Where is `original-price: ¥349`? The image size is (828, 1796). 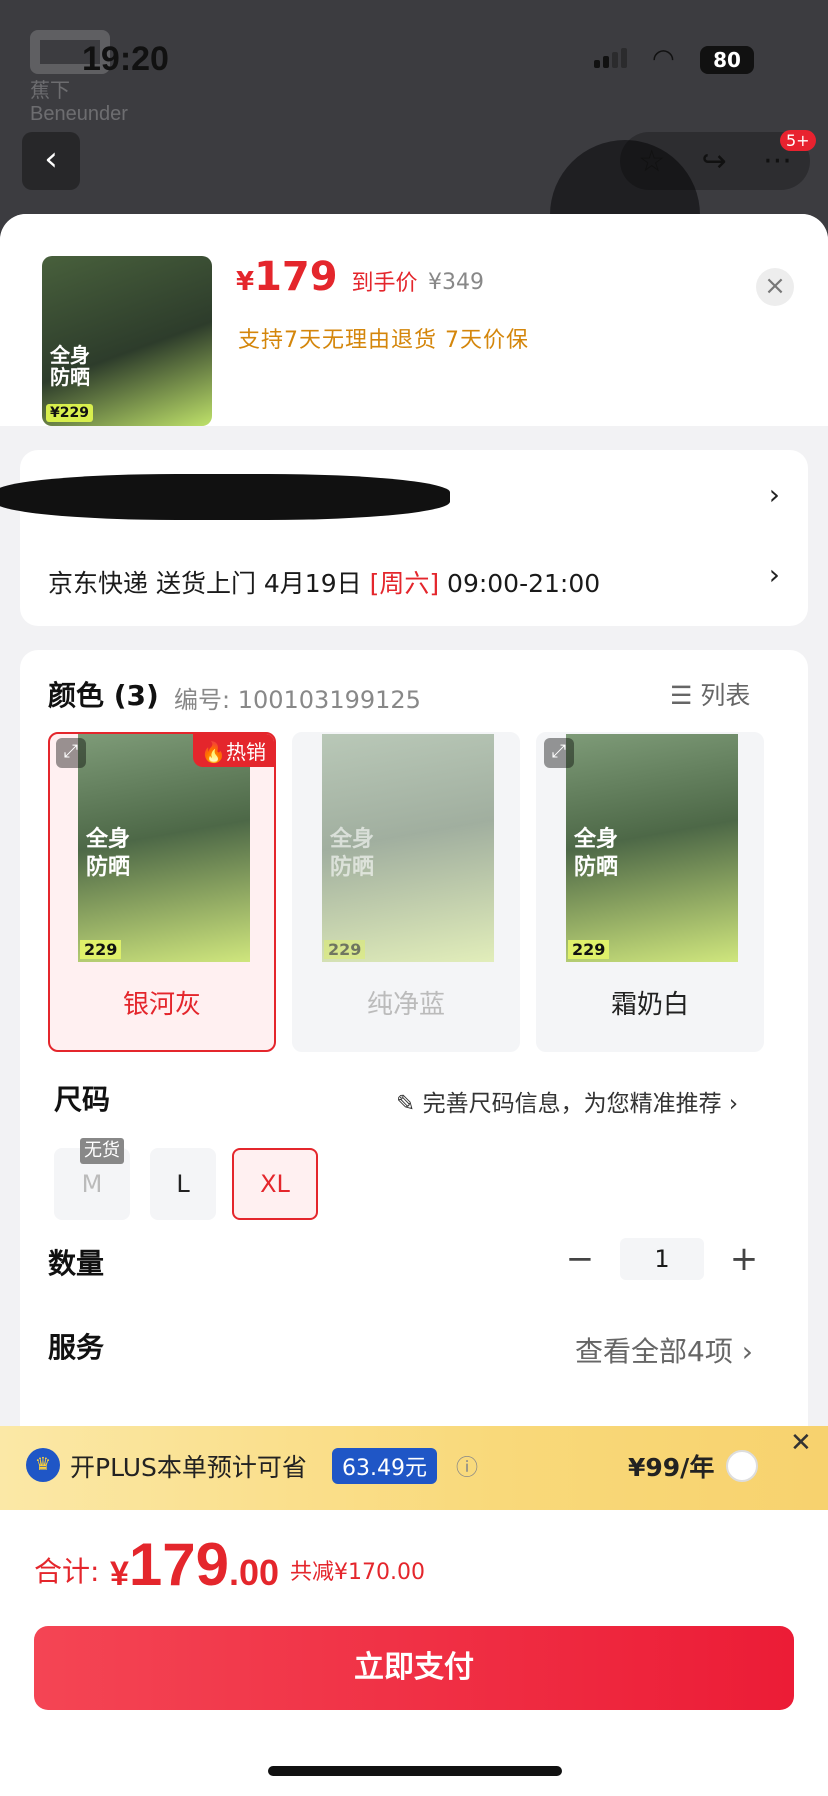 original-price: ¥349 is located at coordinates (456, 282).